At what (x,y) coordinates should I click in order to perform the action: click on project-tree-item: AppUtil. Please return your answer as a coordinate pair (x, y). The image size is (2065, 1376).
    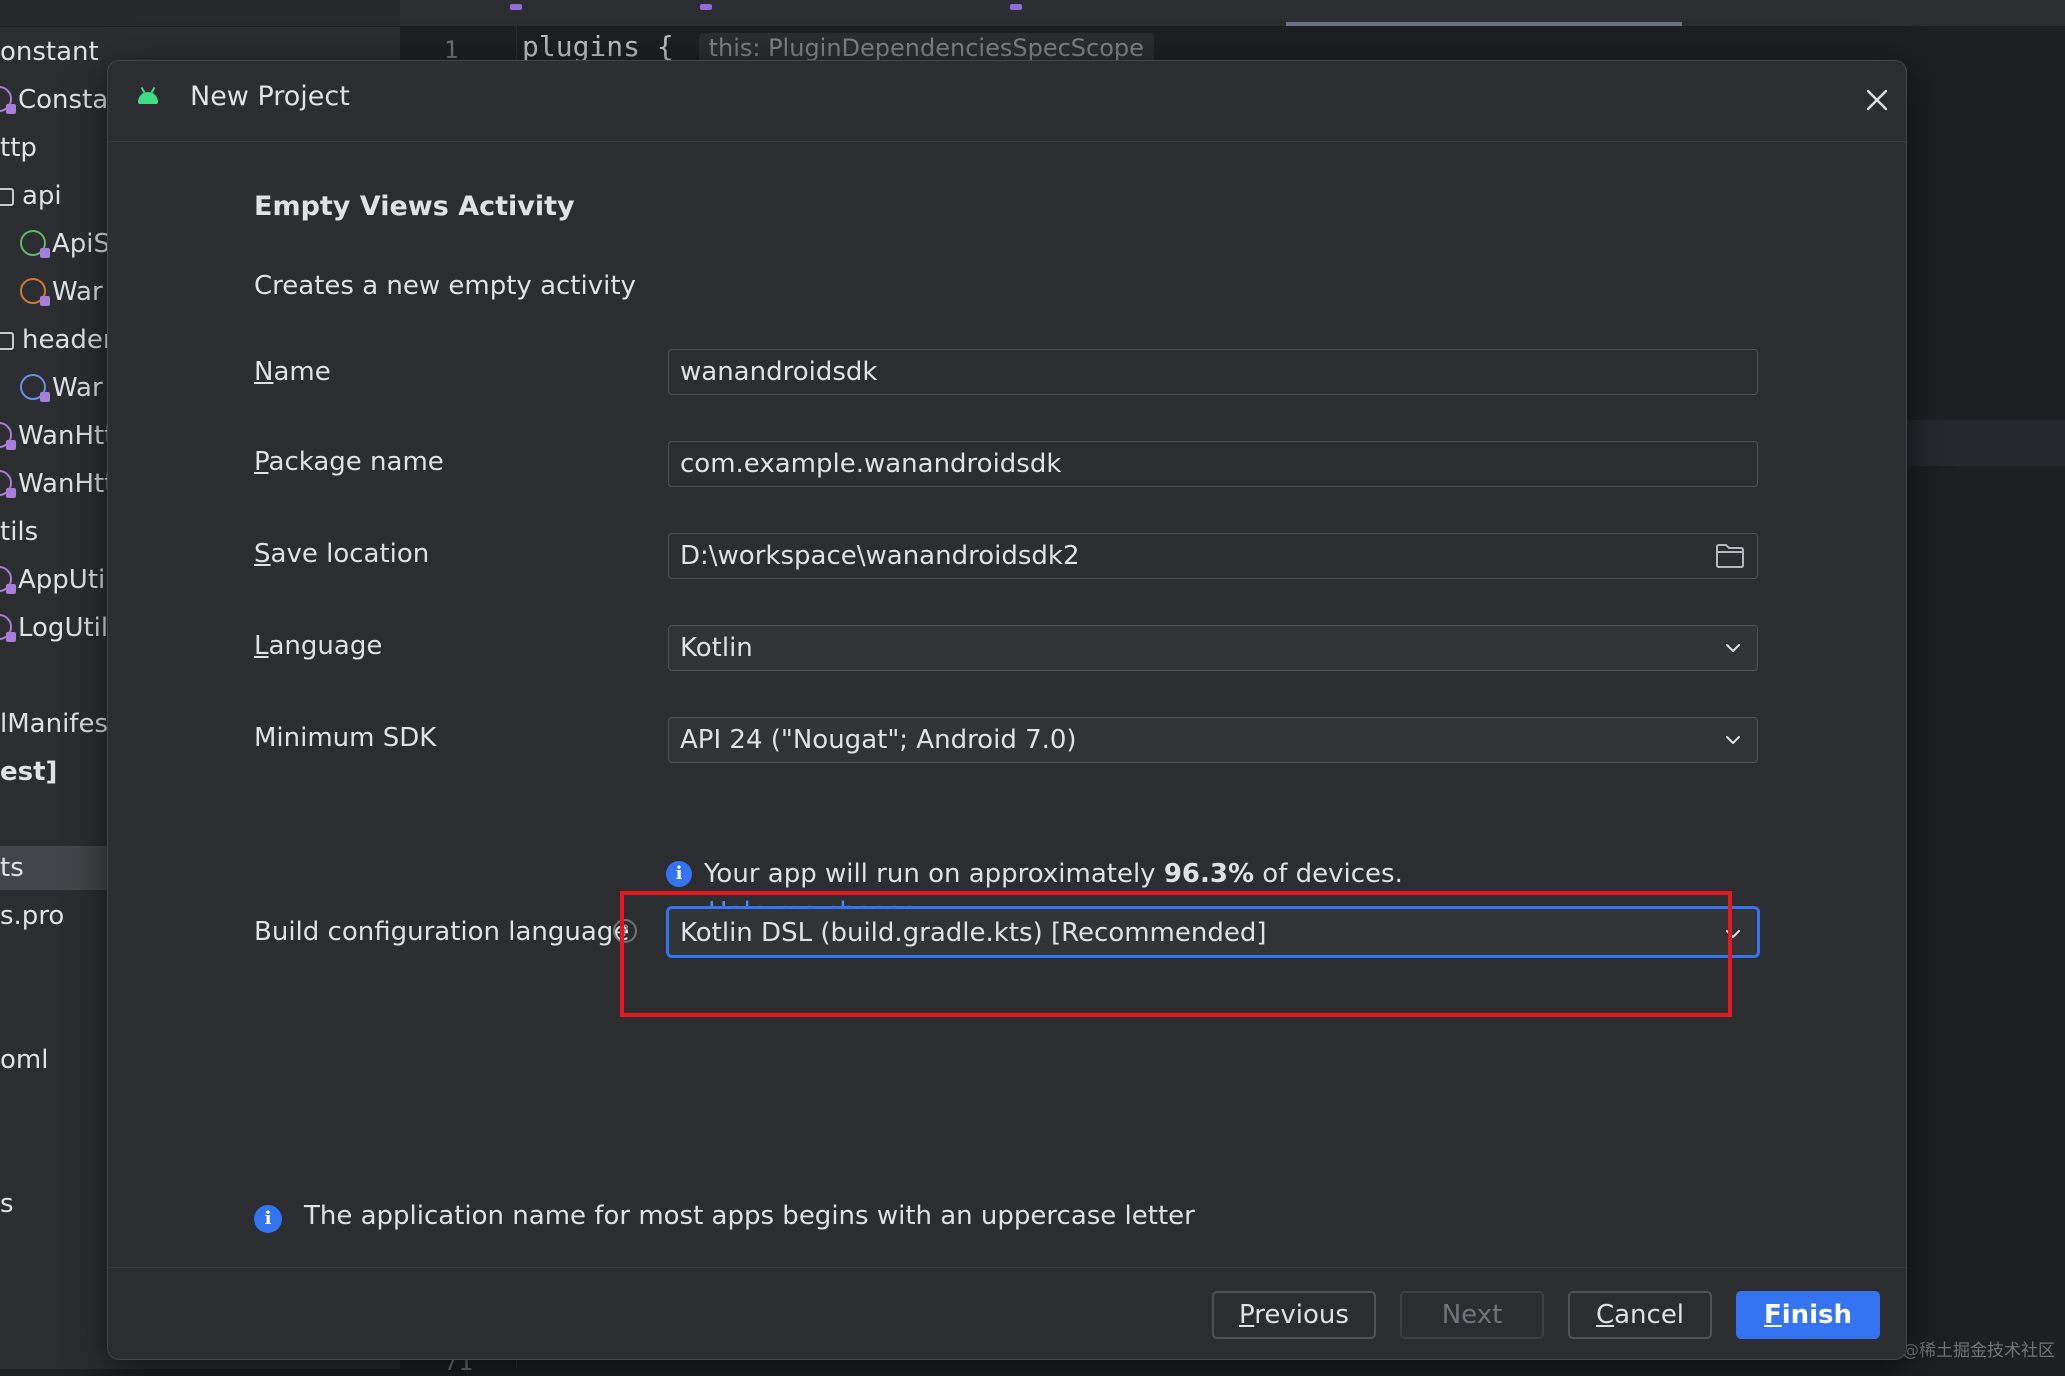
    Looking at the image, I should click on (56, 580).